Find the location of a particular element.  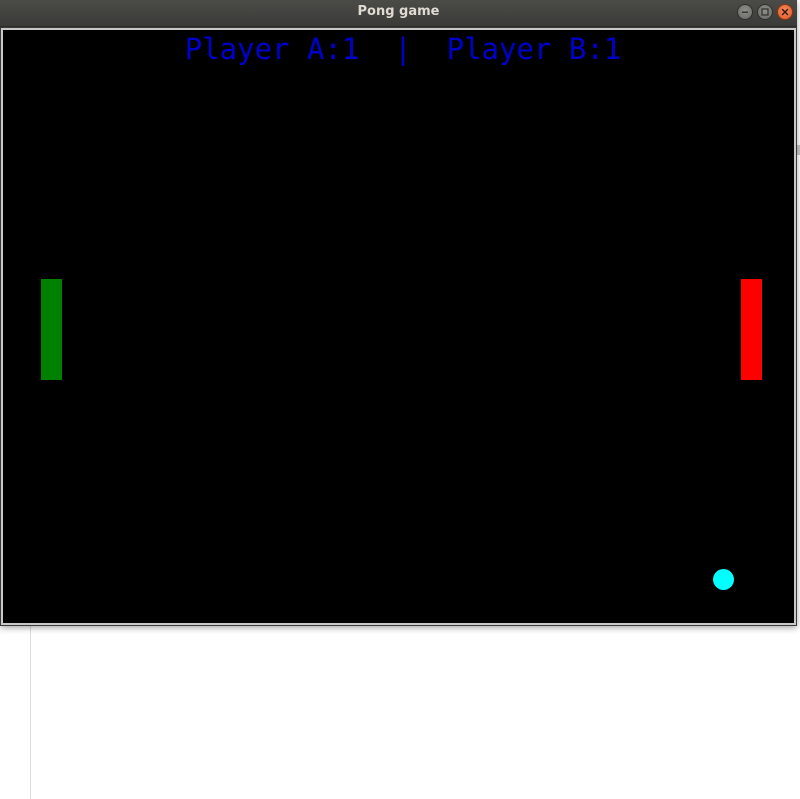

minimize-icon is located at coordinates (745, 12).